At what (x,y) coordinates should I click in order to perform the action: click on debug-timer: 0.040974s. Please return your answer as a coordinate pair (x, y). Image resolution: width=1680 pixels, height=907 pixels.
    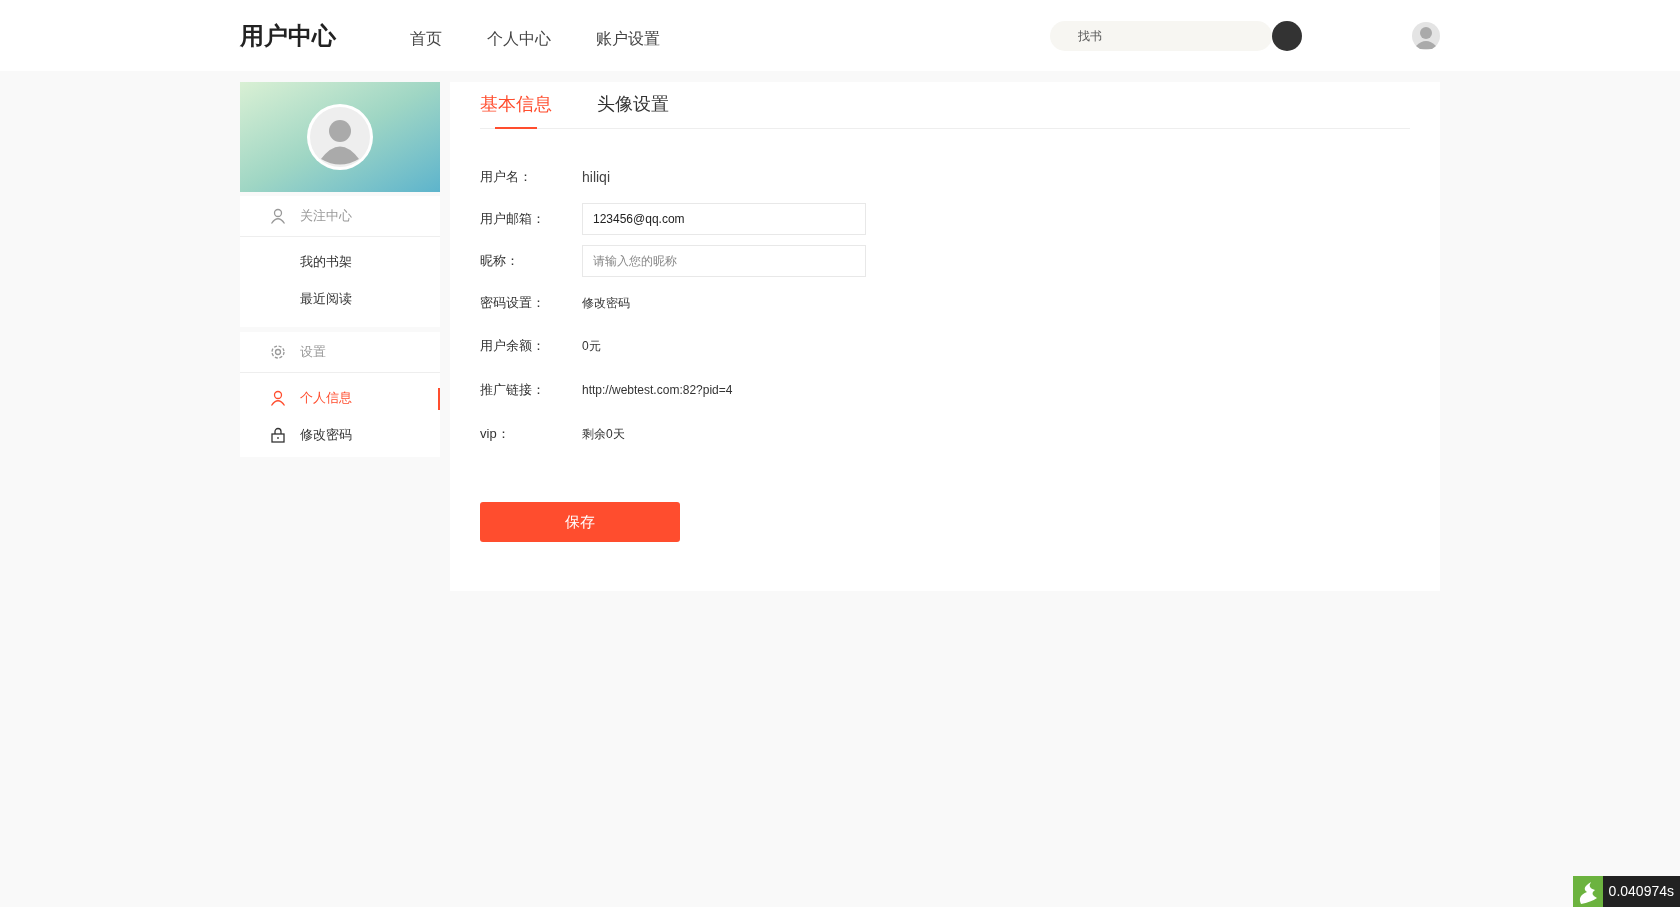
    Looking at the image, I should click on (1641, 891).